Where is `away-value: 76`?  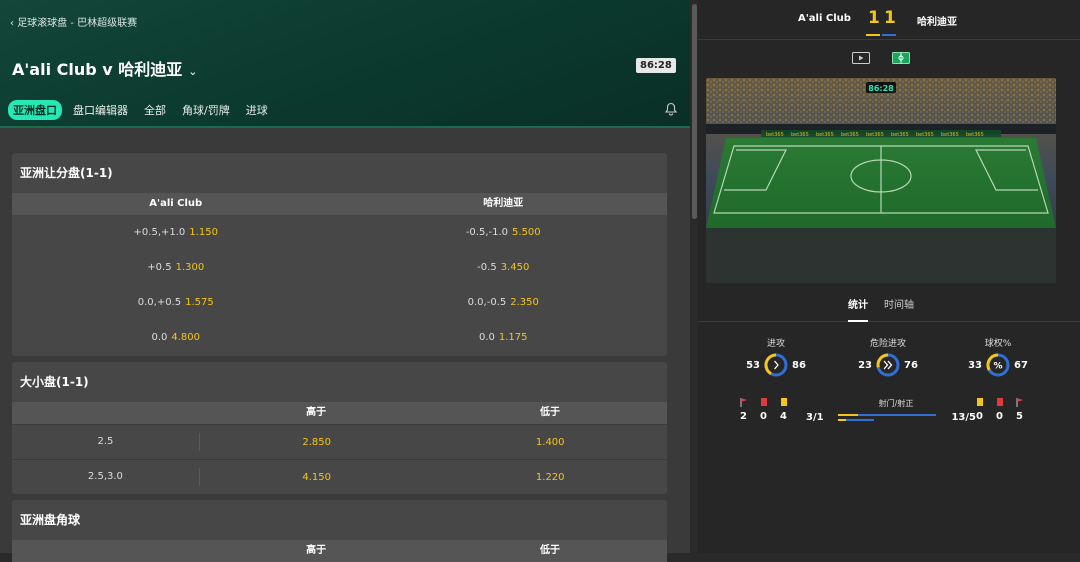
away-value: 76 is located at coordinates (911, 365).